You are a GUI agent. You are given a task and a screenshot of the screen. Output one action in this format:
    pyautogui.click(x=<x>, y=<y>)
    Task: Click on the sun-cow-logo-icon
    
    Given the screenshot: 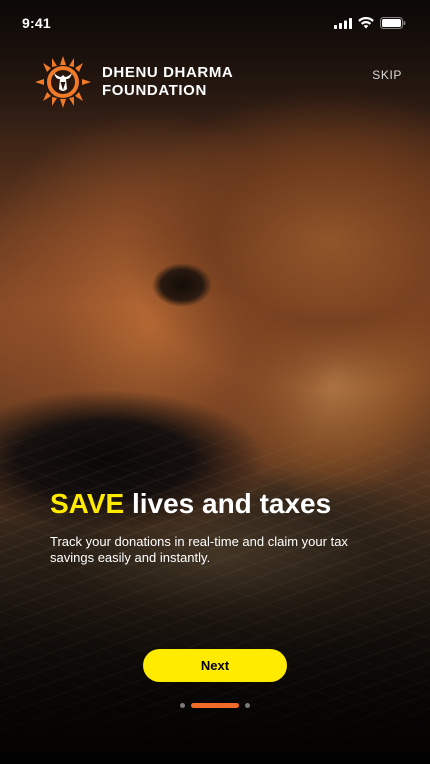 What is the action you would take?
    pyautogui.click(x=63, y=82)
    